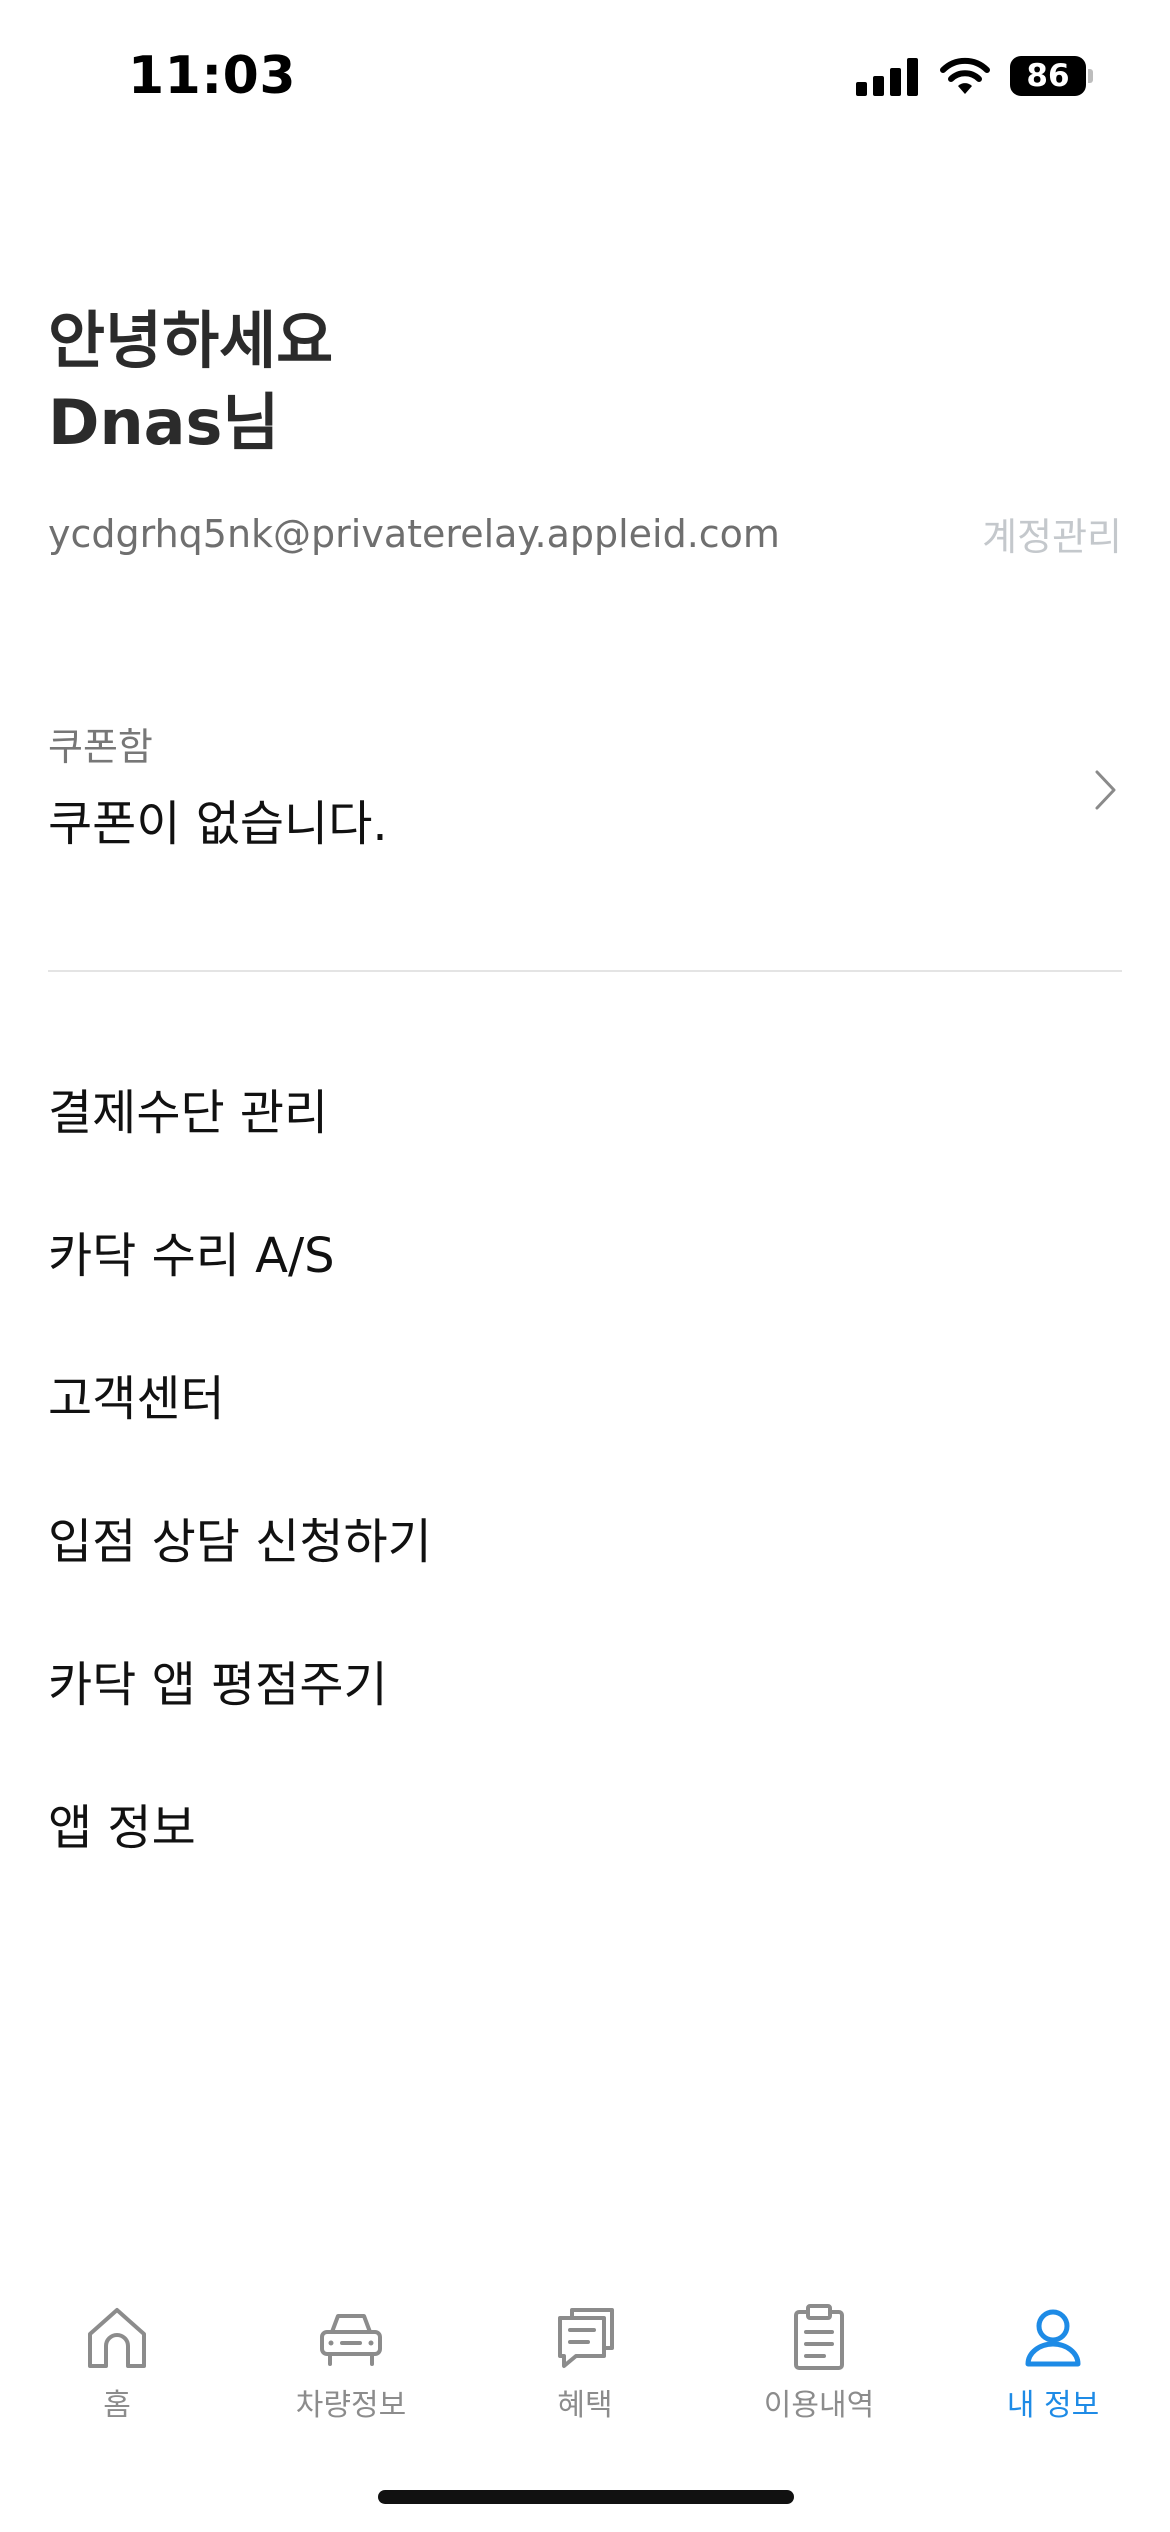  What do you see at coordinates (117, 2338) in the screenshot?
I see `home-icon` at bounding box center [117, 2338].